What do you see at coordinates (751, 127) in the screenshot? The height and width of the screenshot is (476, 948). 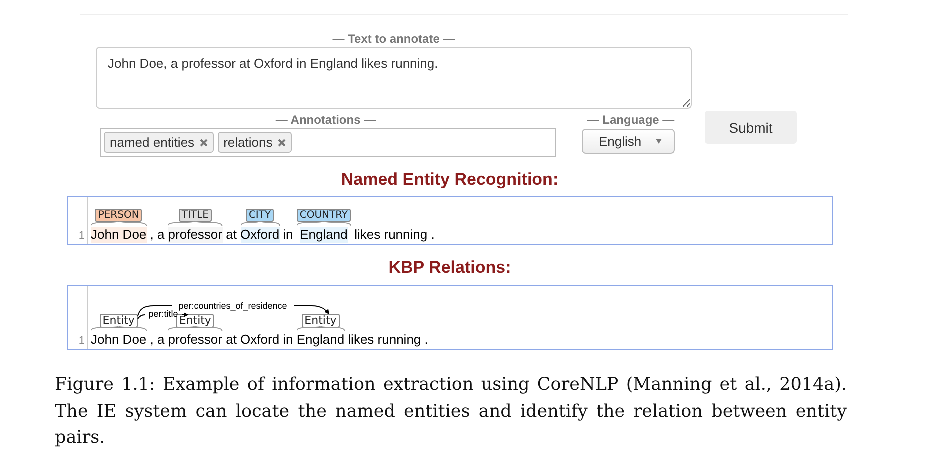 I see `submit-button: Submit` at bounding box center [751, 127].